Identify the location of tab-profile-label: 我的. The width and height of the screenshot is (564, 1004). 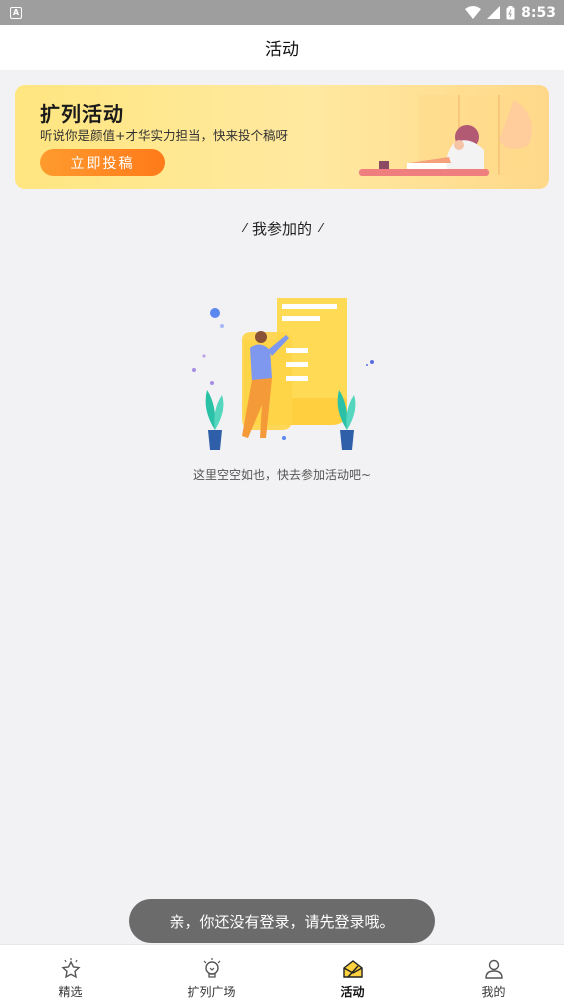
(493, 992).